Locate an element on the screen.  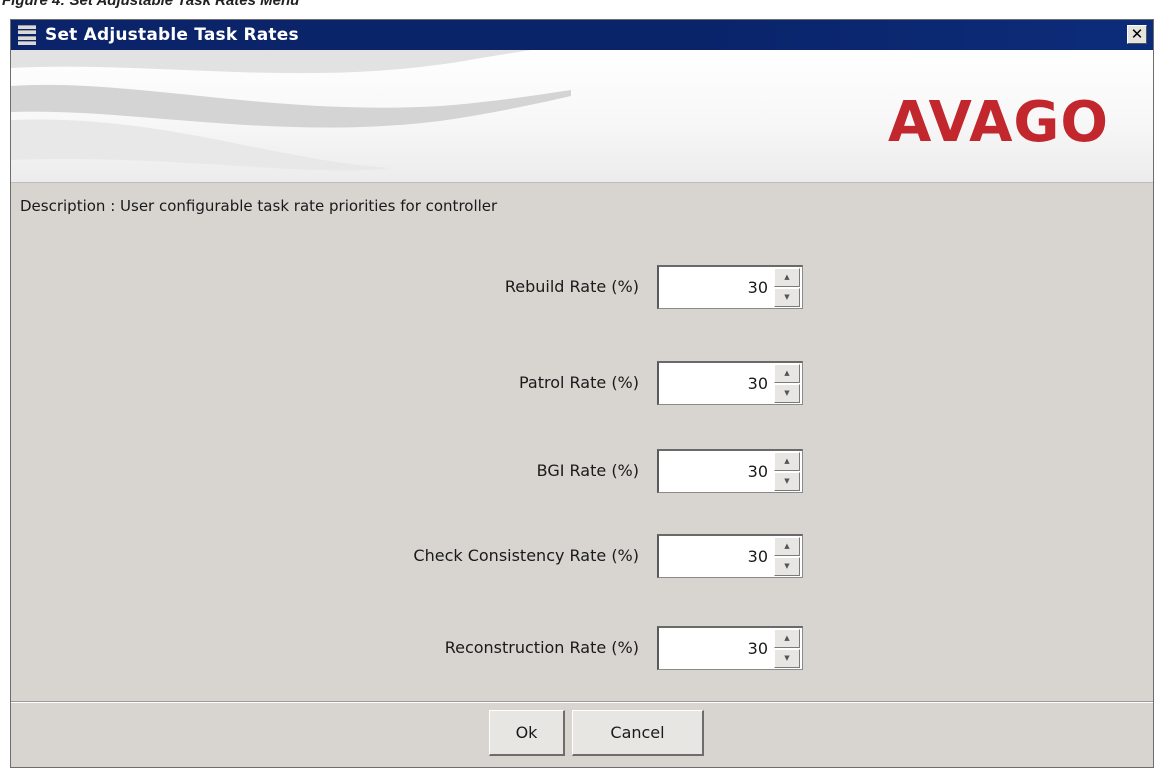
close-icon: ✕ is located at coordinates (1137, 34).